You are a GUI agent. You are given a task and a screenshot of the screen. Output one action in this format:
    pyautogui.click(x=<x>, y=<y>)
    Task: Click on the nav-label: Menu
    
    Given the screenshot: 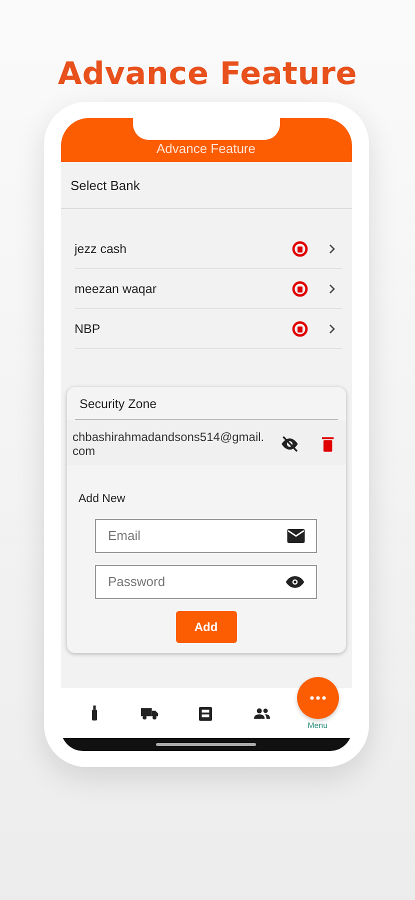 What is the action you would take?
    pyautogui.click(x=318, y=725)
    